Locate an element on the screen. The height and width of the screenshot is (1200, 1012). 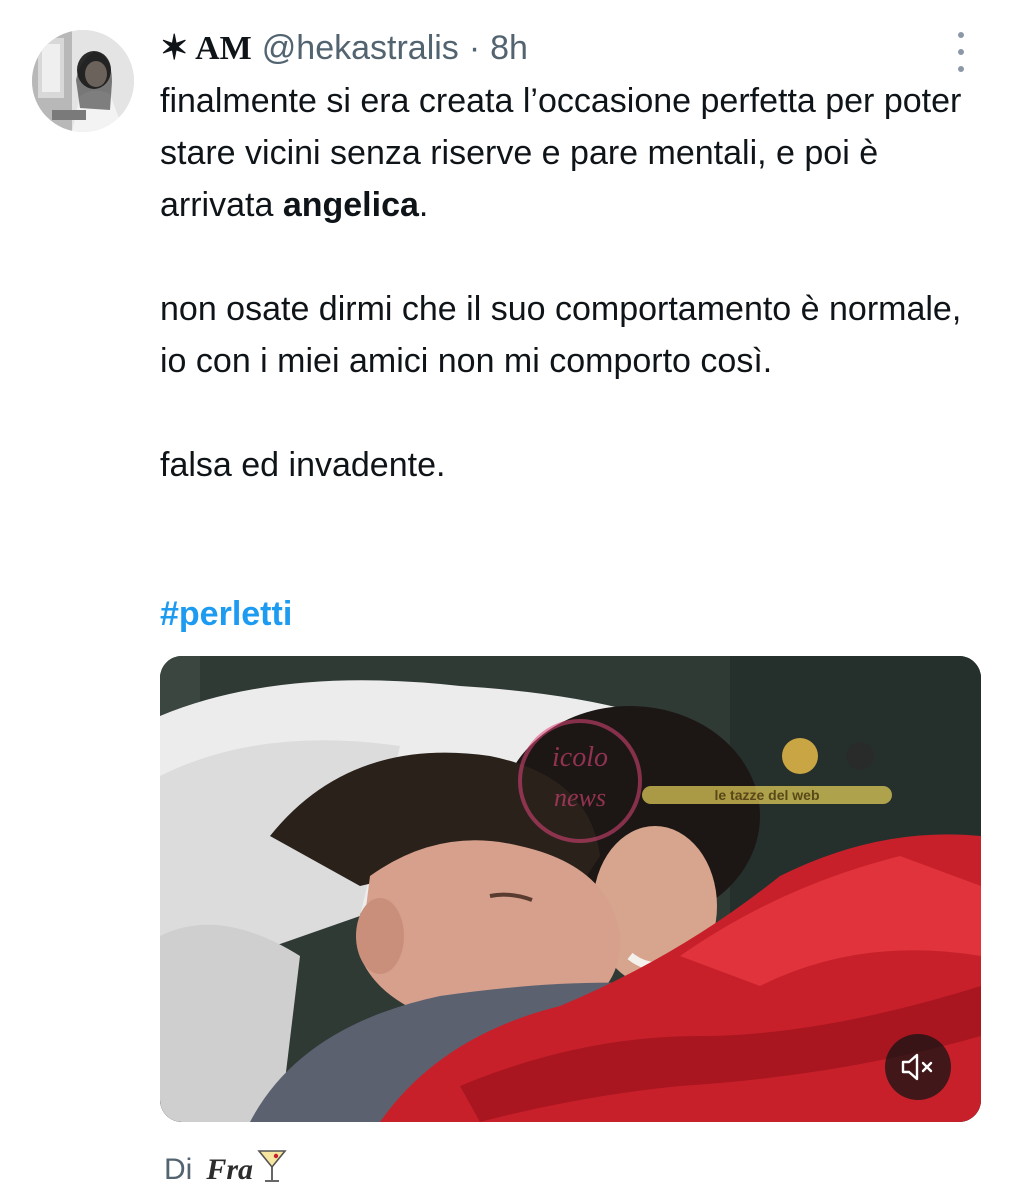
author-handle: @hekastralis is located at coordinates (360, 48).